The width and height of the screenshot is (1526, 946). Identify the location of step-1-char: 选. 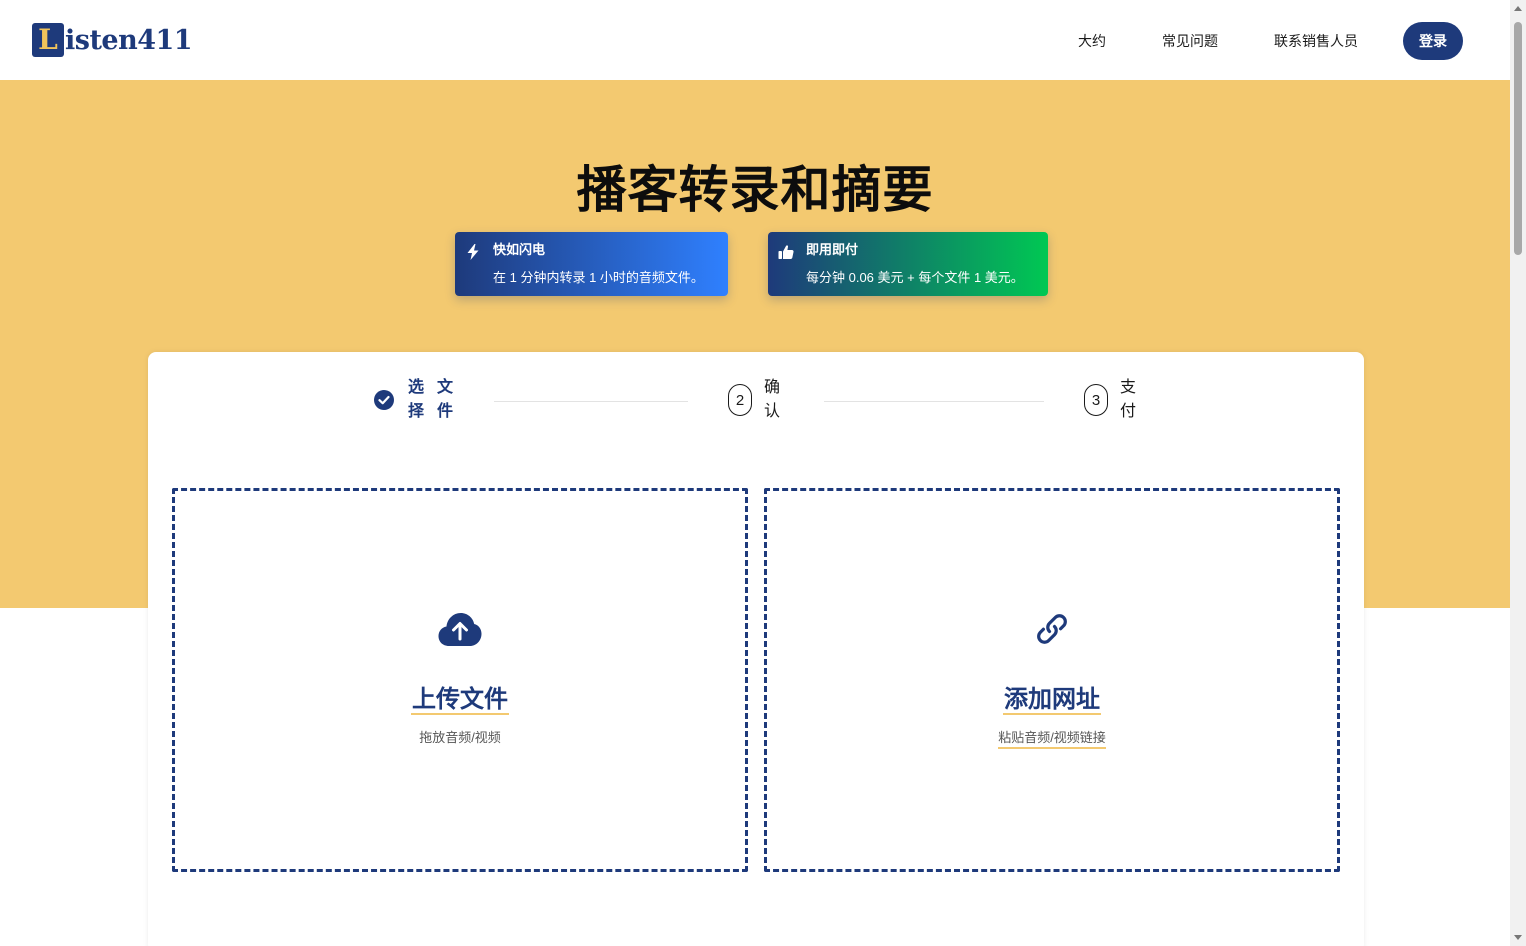
(416, 387).